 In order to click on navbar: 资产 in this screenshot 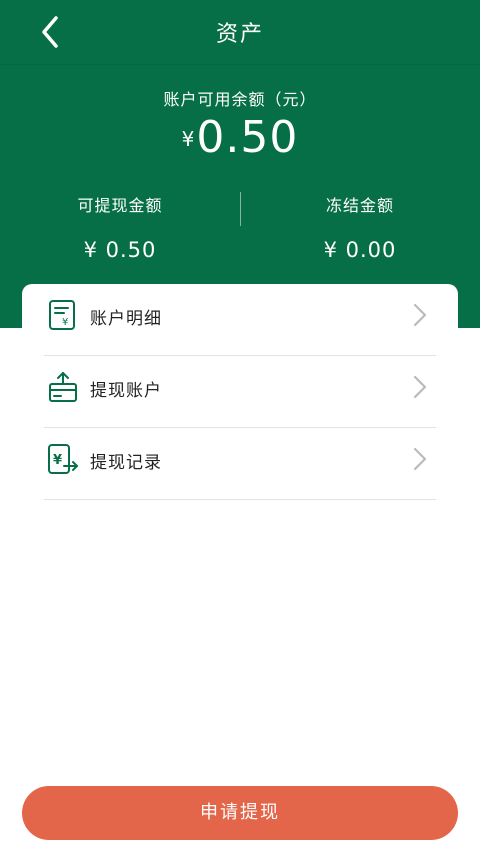, I will do `click(240, 32)`.